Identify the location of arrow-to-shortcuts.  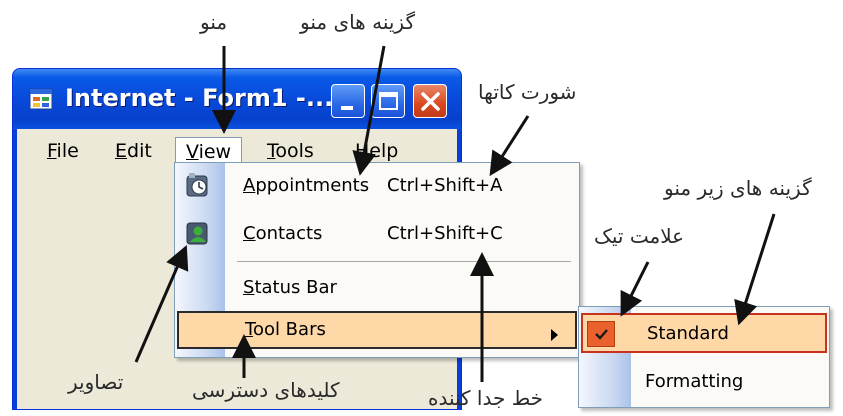
(509, 146).